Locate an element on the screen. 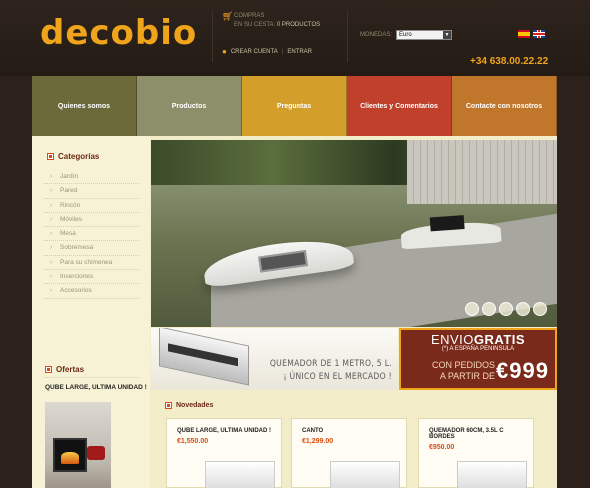  category-item: Pared is located at coordinates (92, 191).